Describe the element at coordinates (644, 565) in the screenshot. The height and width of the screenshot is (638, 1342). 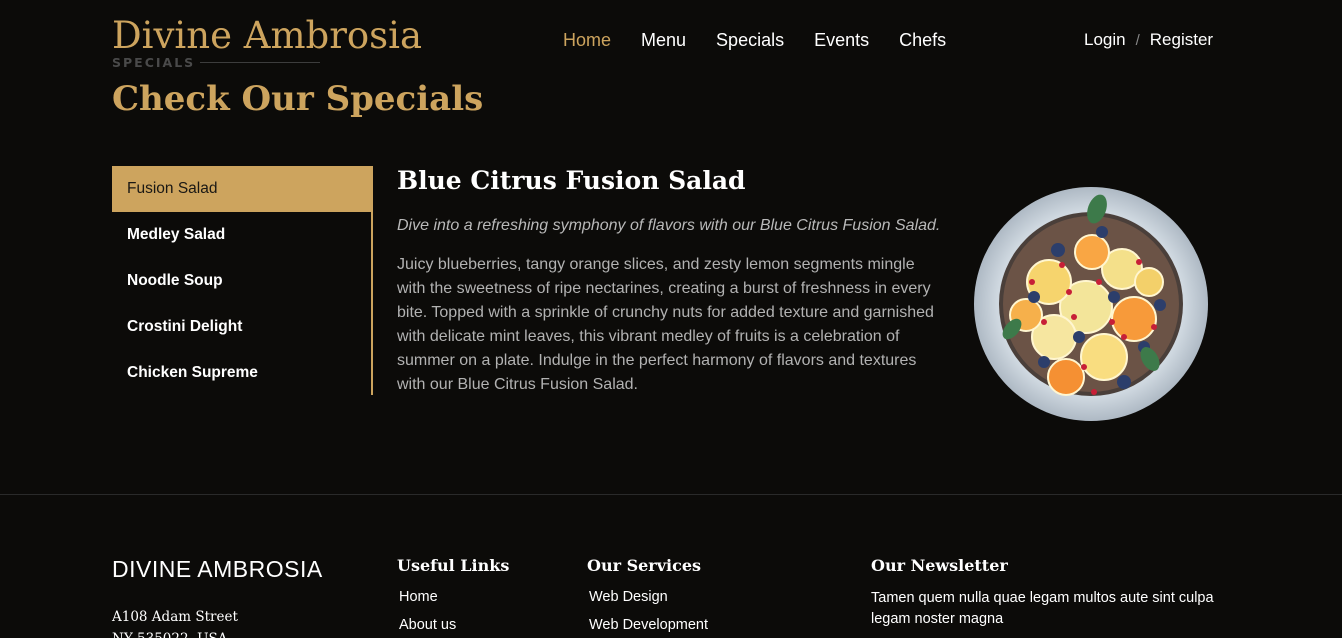
I see `services-title: Our Services` at that location.